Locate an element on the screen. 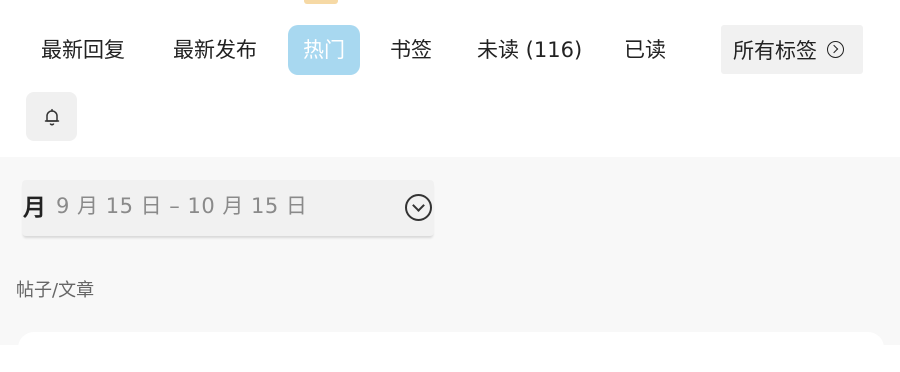 The image size is (900, 372). bell-icon is located at coordinates (51, 116).